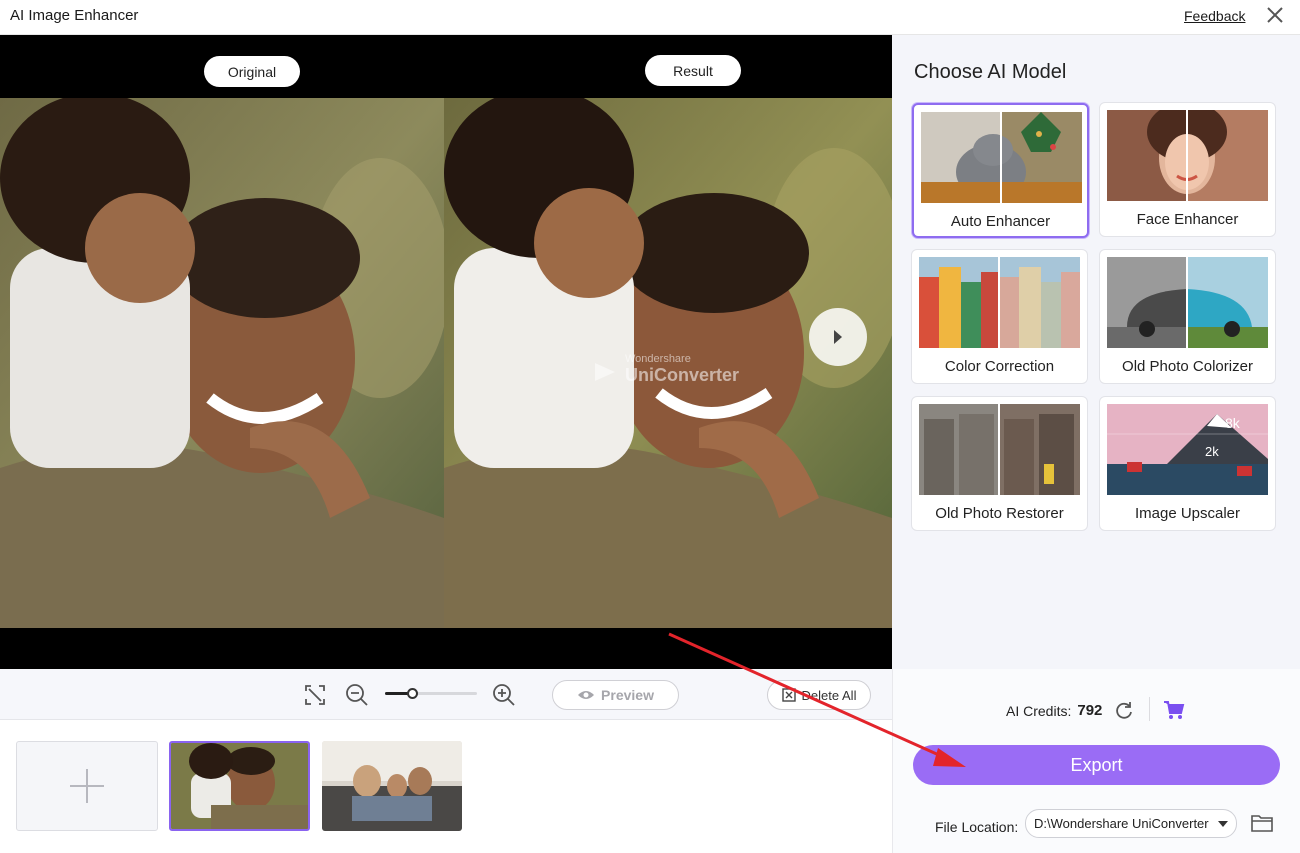 This screenshot has height=853, width=1300. Describe the element at coordinates (627, 695) in the screenshot. I see `preview-button-label: Preview` at that location.